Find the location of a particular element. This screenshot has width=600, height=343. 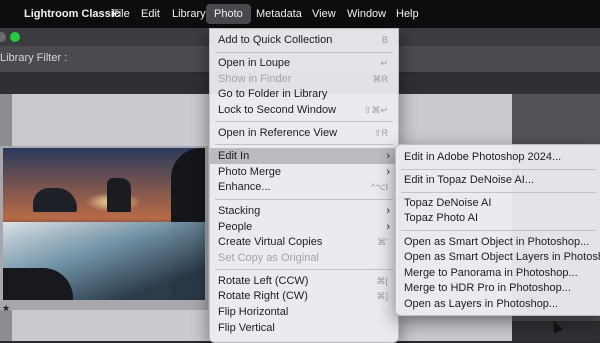

menu-item-flip-vertical: Flip Vertical is located at coordinates (304, 328).